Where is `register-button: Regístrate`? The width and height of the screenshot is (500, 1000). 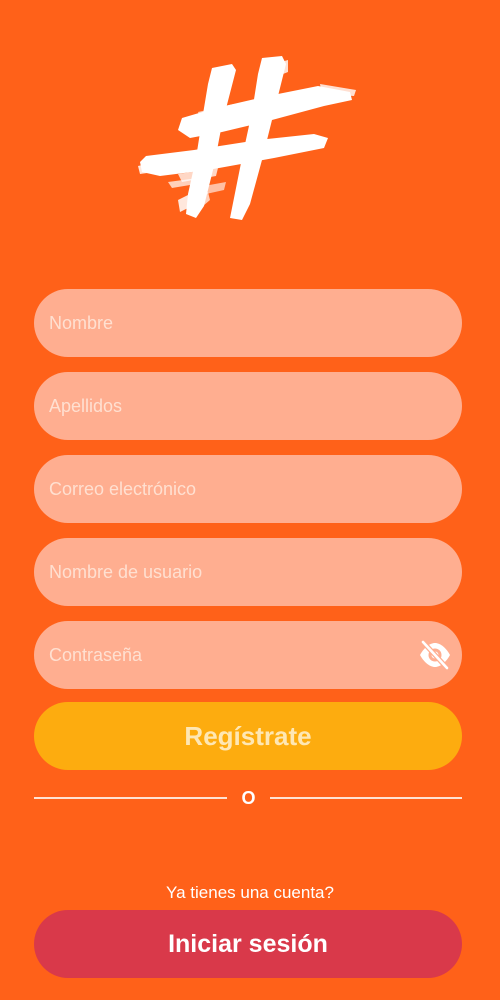 register-button: Regístrate is located at coordinates (248, 736).